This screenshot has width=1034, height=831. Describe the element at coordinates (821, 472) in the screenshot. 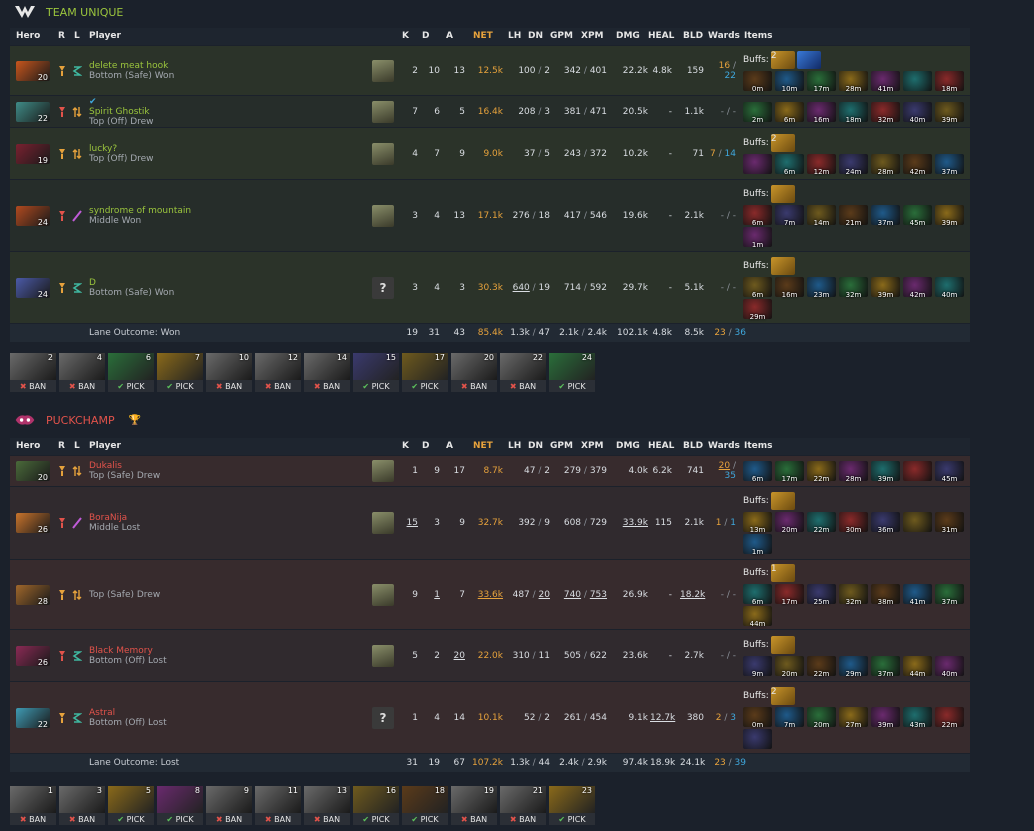

I see `item-icon: 22m` at that location.